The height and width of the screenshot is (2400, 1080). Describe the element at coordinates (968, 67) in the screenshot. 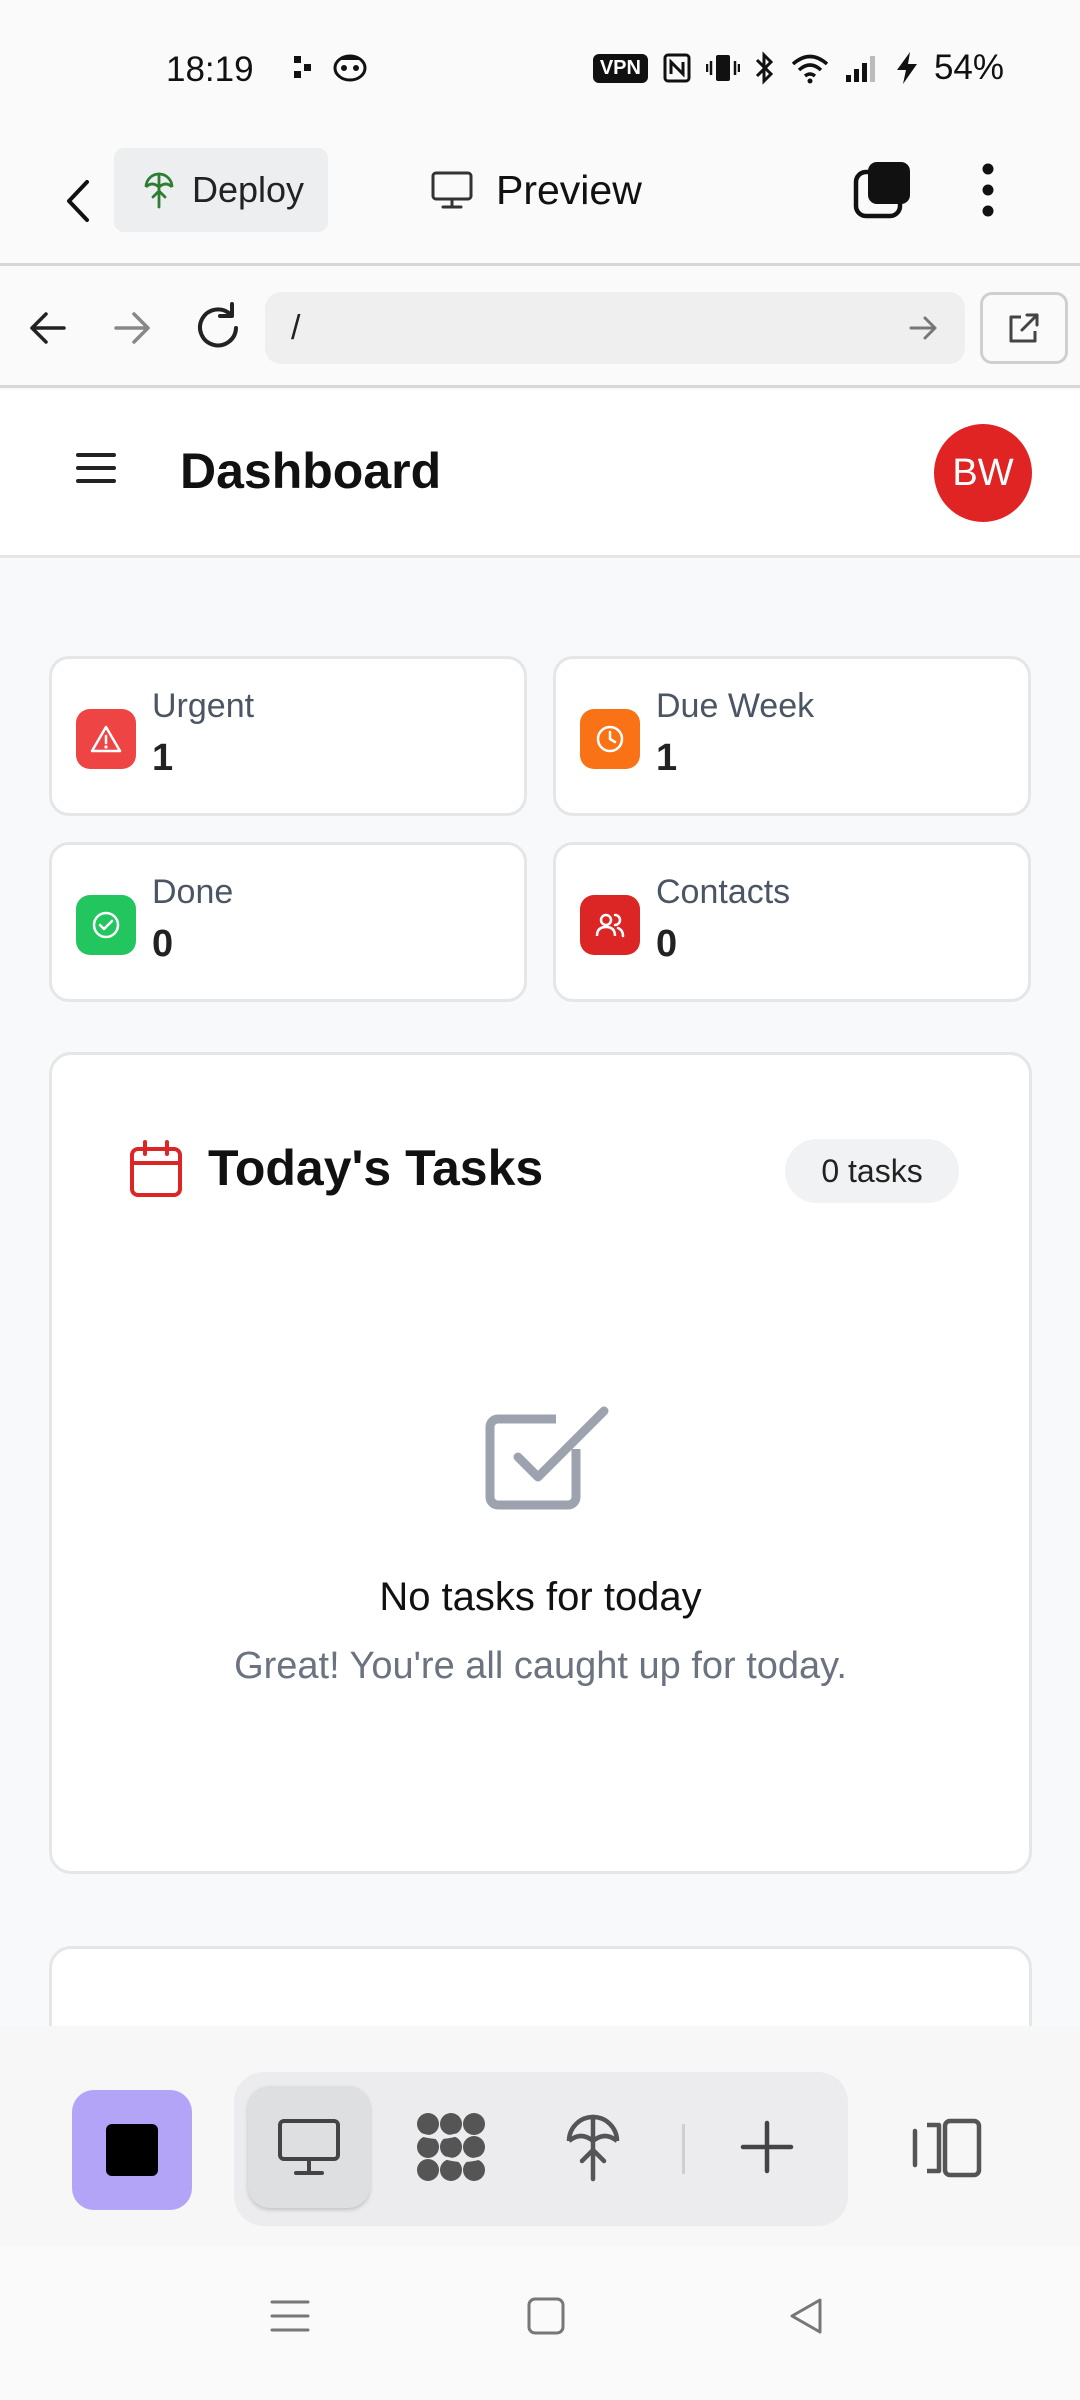

I see `battery-percent: 54%` at that location.